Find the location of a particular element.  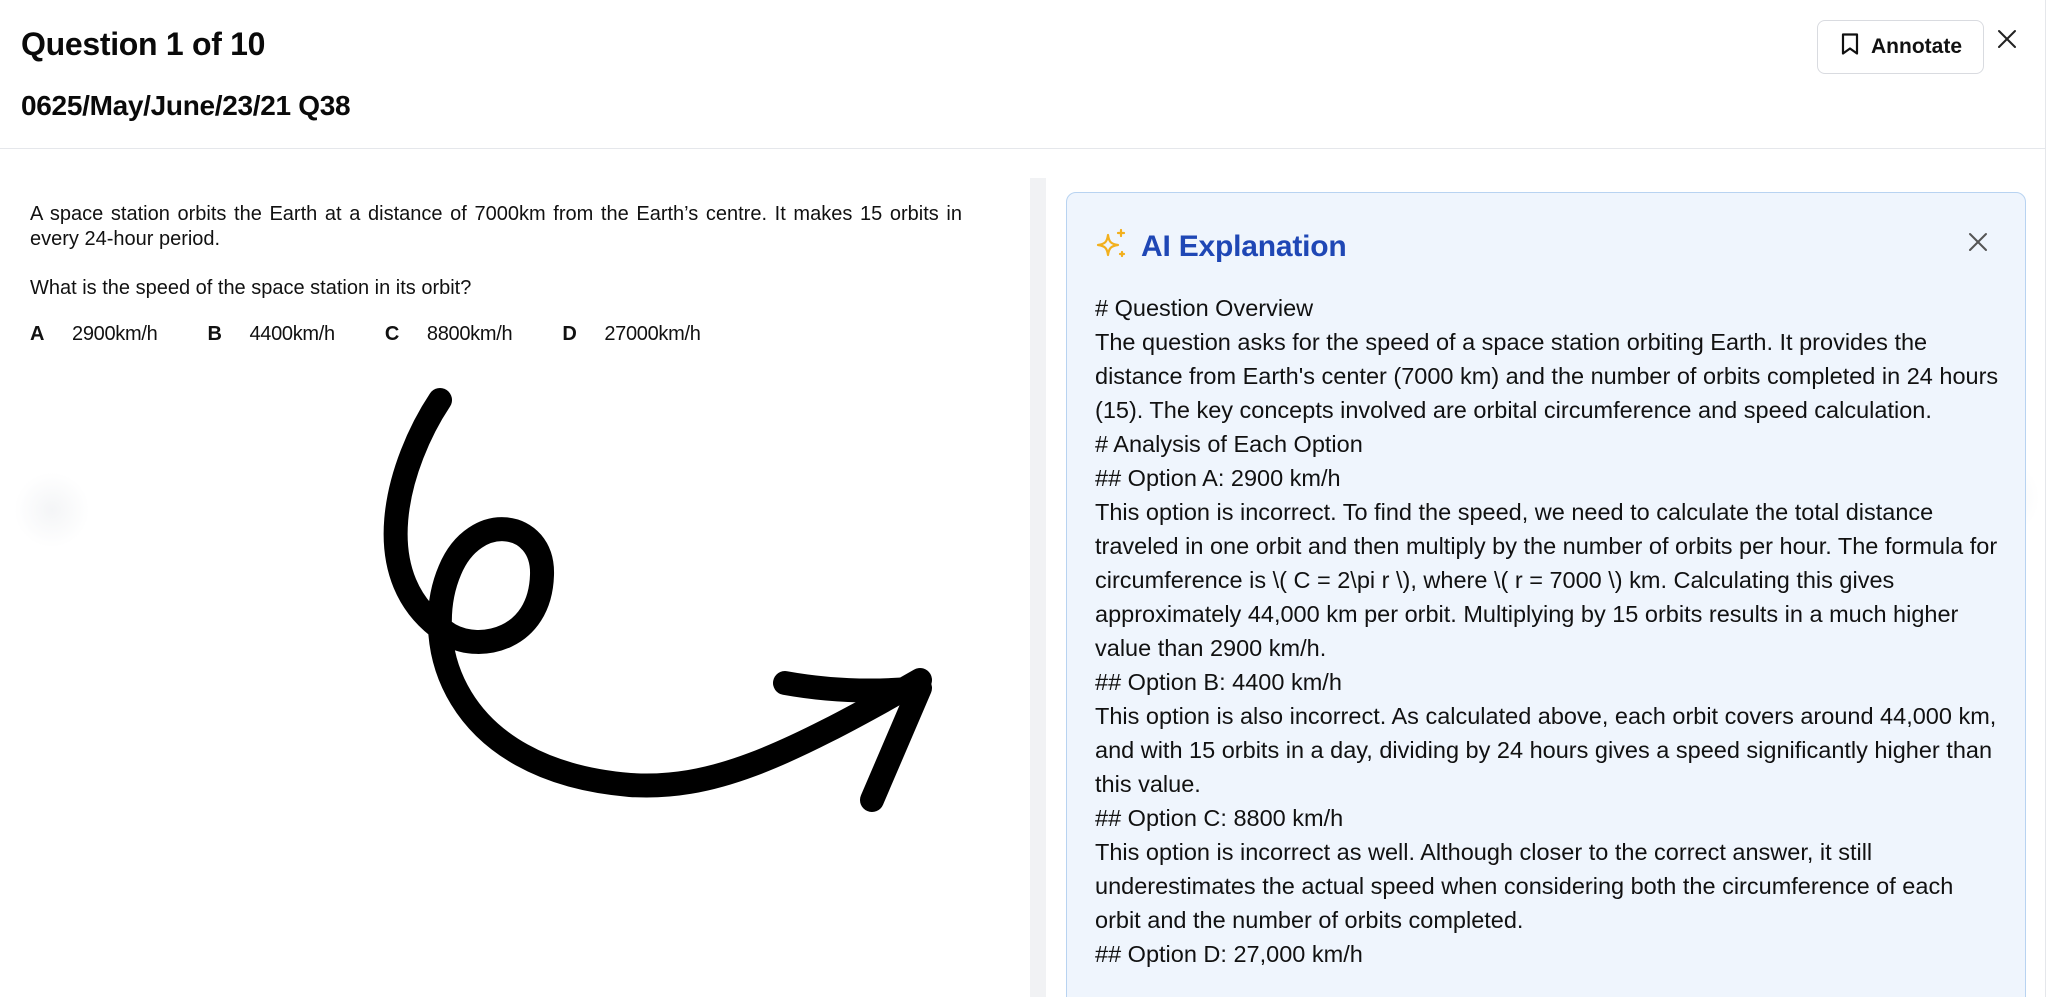

annotate-button: Annotate is located at coordinates (1900, 47).